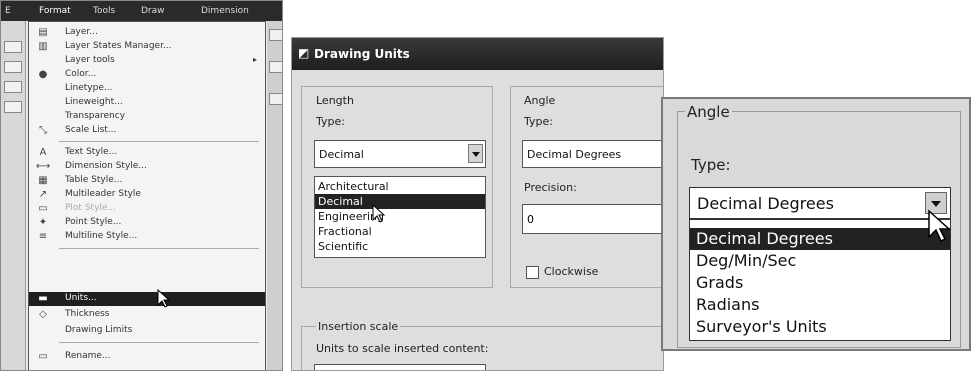  I want to click on list-item-decimal-degrees: Decimal Degrees, so click(820, 239).